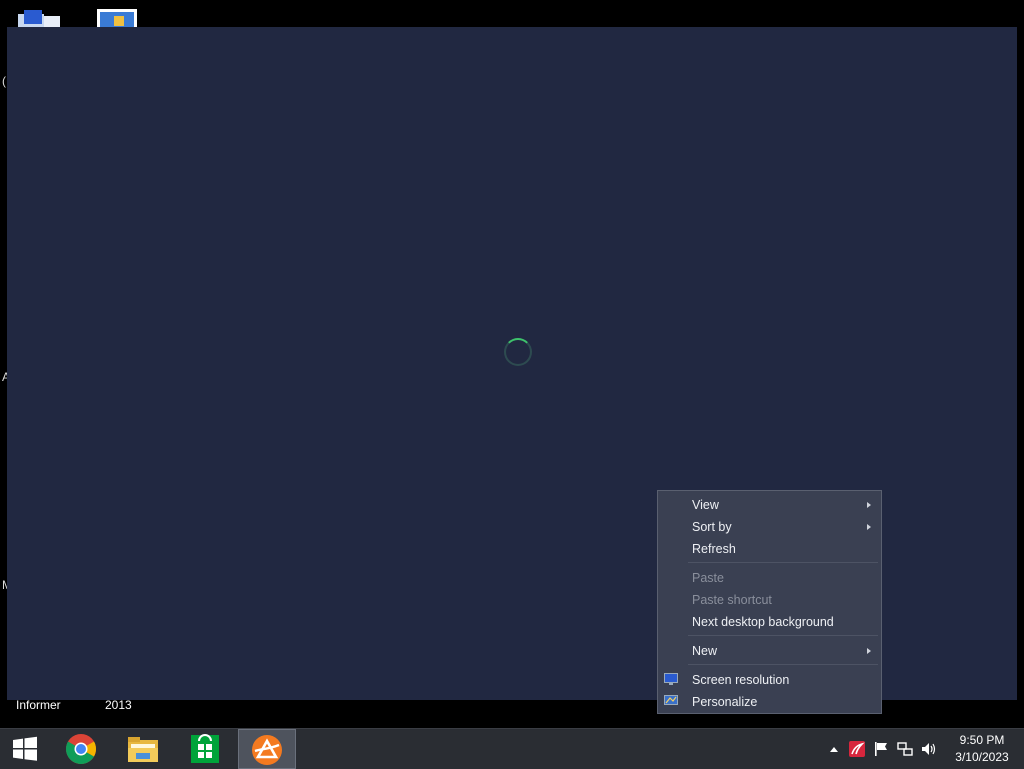 This screenshot has width=1024, height=769. I want to click on menu-item-label: Paste shortcut, so click(732, 600).